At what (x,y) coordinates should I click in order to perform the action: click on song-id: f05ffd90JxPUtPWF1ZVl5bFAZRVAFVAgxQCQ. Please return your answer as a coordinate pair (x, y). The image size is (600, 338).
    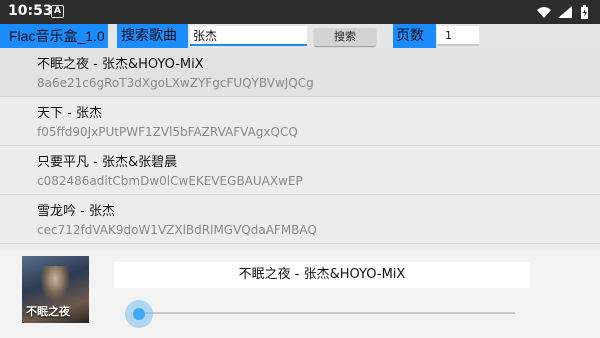
    Looking at the image, I should click on (167, 132).